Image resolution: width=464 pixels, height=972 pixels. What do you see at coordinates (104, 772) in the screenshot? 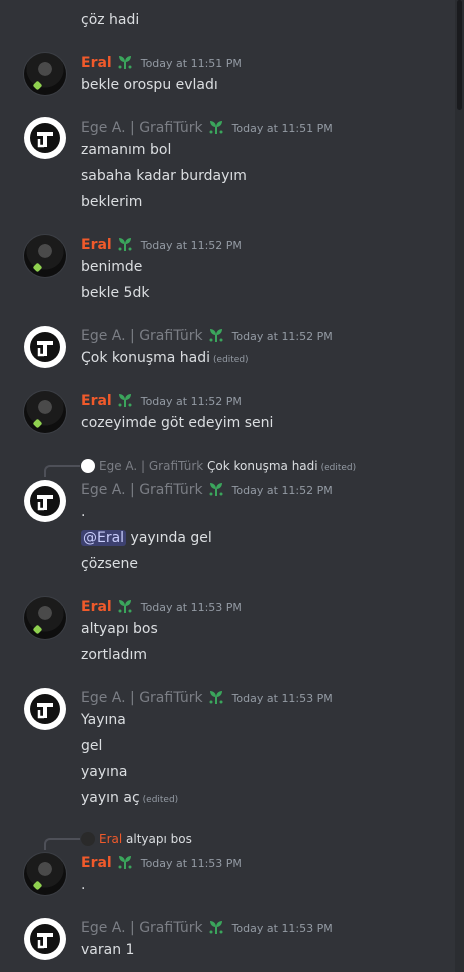
I see `message-text: yayına` at bounding box center [104, 772].